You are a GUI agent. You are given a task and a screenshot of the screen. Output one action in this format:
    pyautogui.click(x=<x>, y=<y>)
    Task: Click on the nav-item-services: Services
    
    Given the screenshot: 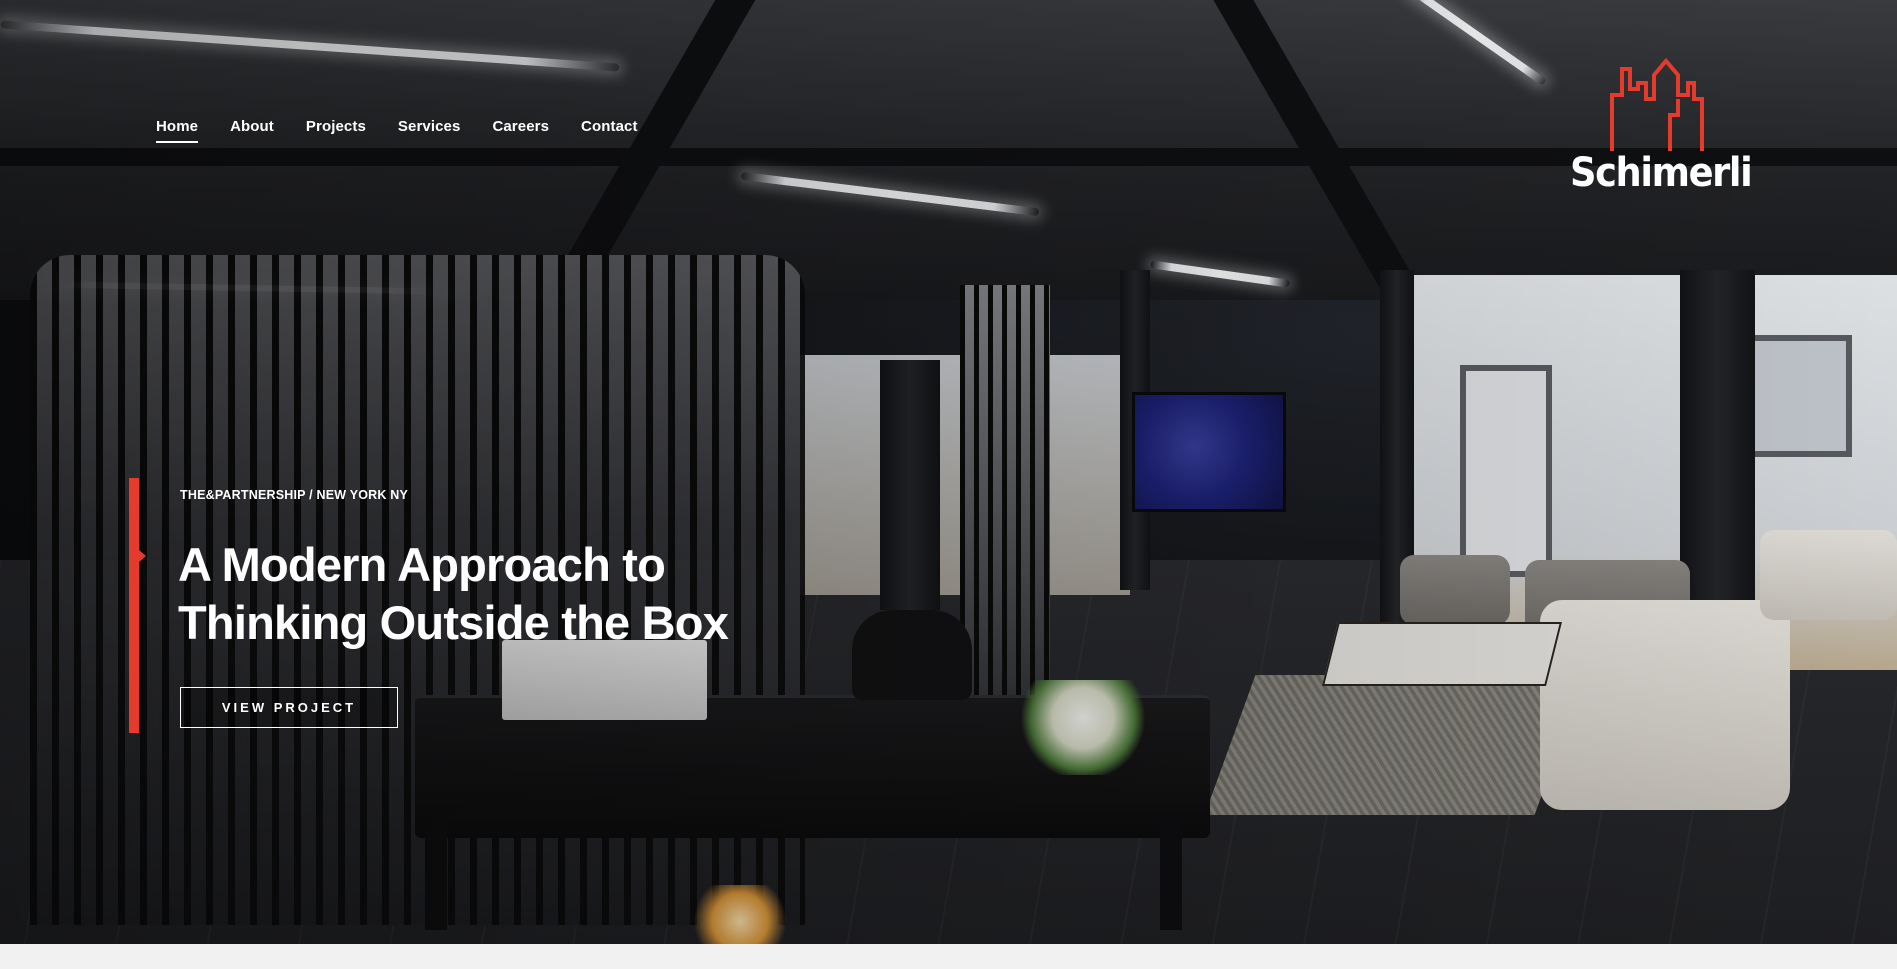 What is the action you would take?
    pyautogui.click(x=429, y=130)
    